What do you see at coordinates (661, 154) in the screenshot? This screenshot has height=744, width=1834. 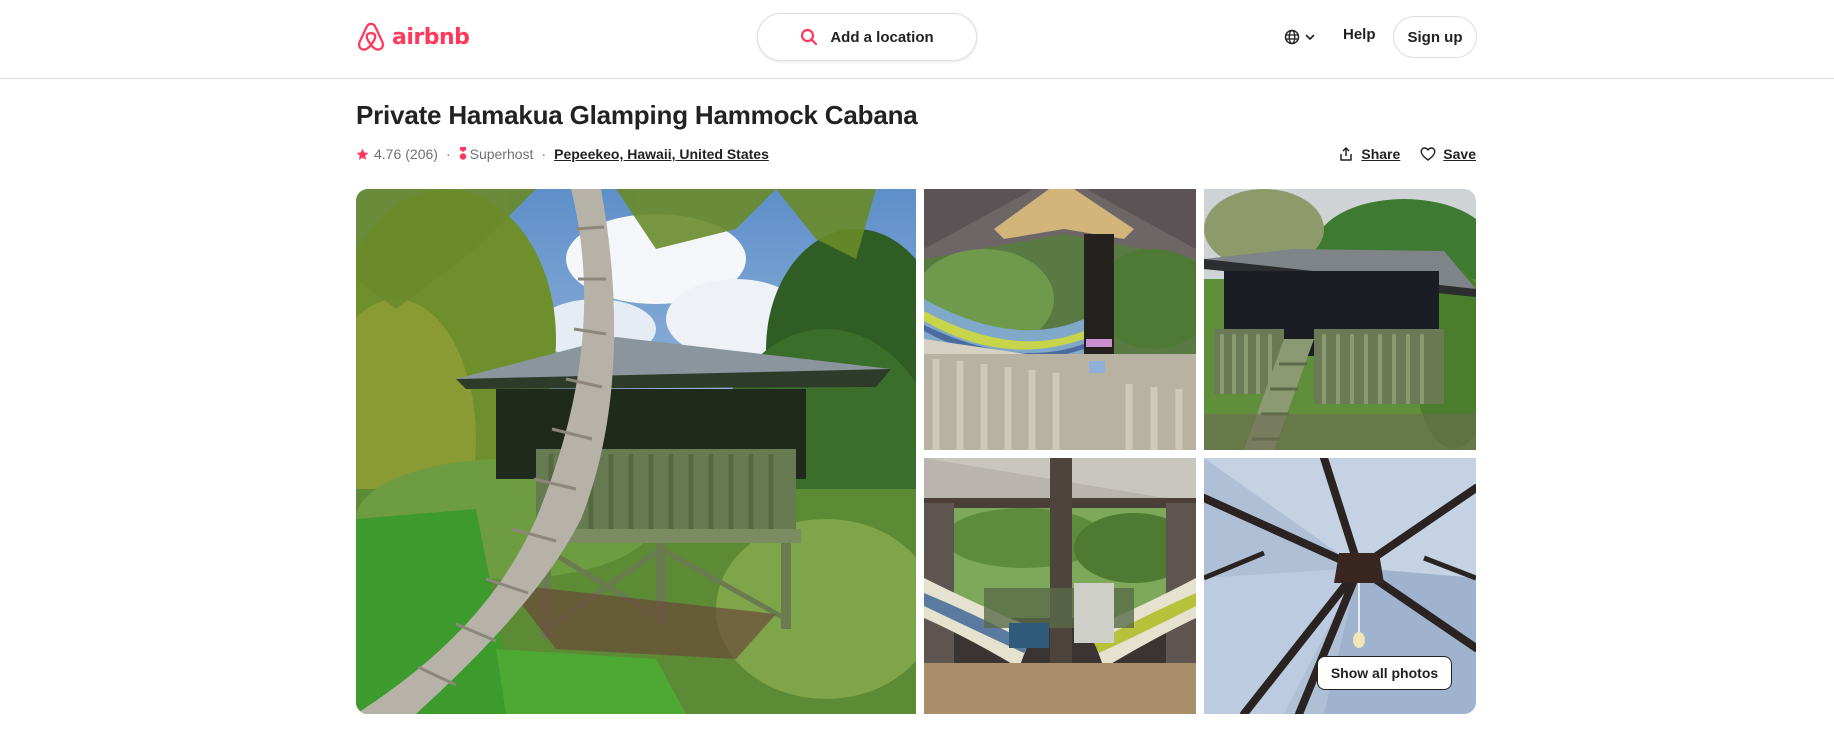 I see `location-link: Pepeekeo, Hawaii, United States` at bounding box center [661, 154].